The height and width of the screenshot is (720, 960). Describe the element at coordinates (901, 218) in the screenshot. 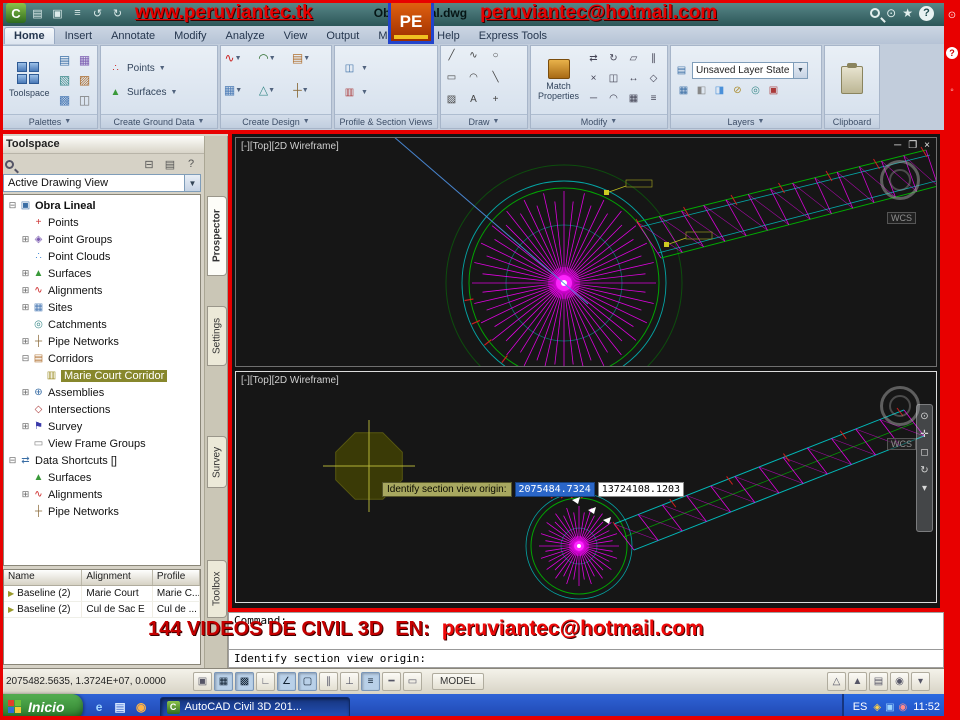

I see `wcs-label: WCS` at that location.